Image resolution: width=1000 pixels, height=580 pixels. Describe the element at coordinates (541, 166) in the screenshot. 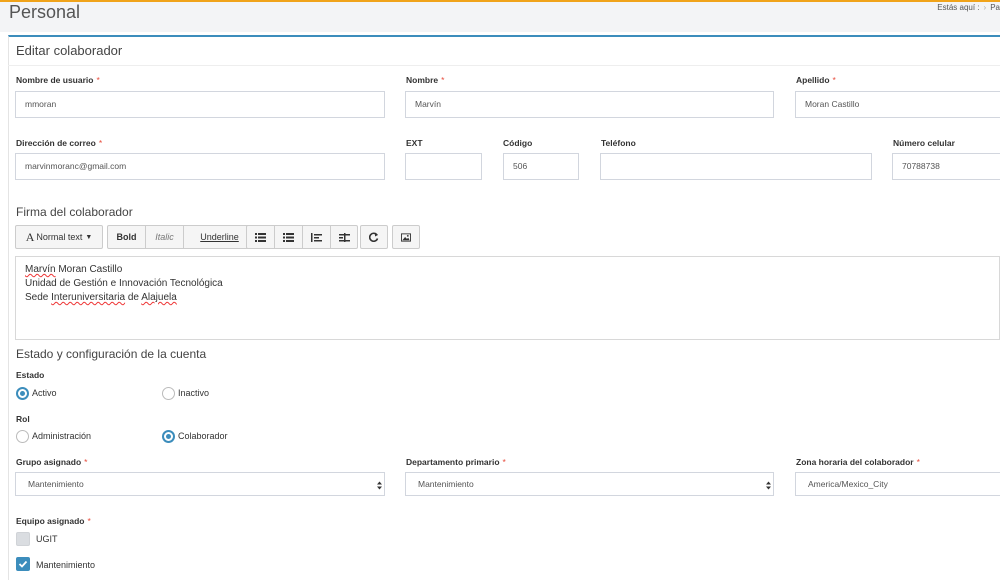

I see `code-input: 506` at that location.